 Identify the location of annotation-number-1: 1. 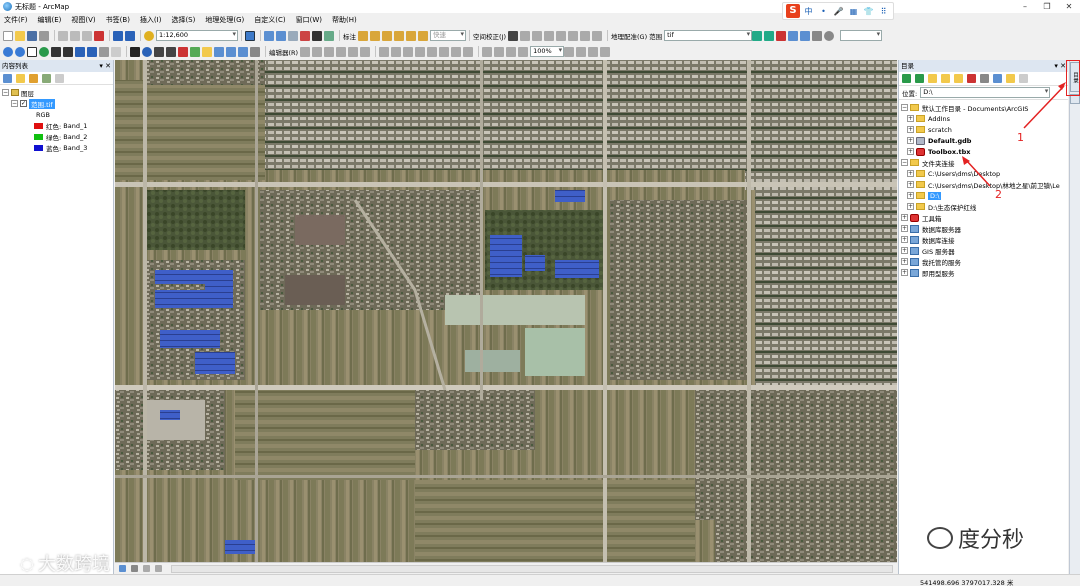
(1020, 137).